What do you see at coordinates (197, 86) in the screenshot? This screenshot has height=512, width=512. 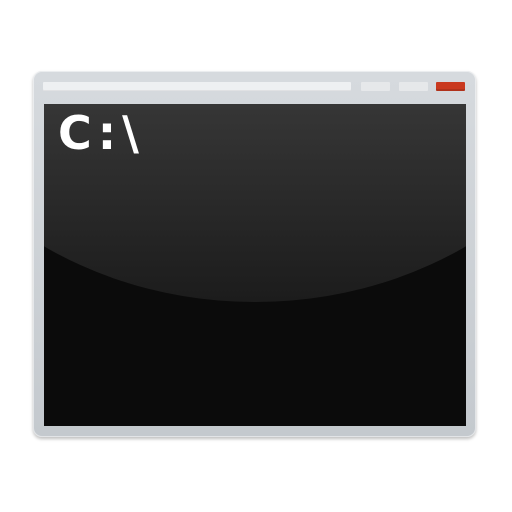 I see `title-bar-field` at bounding box center [197, 86].